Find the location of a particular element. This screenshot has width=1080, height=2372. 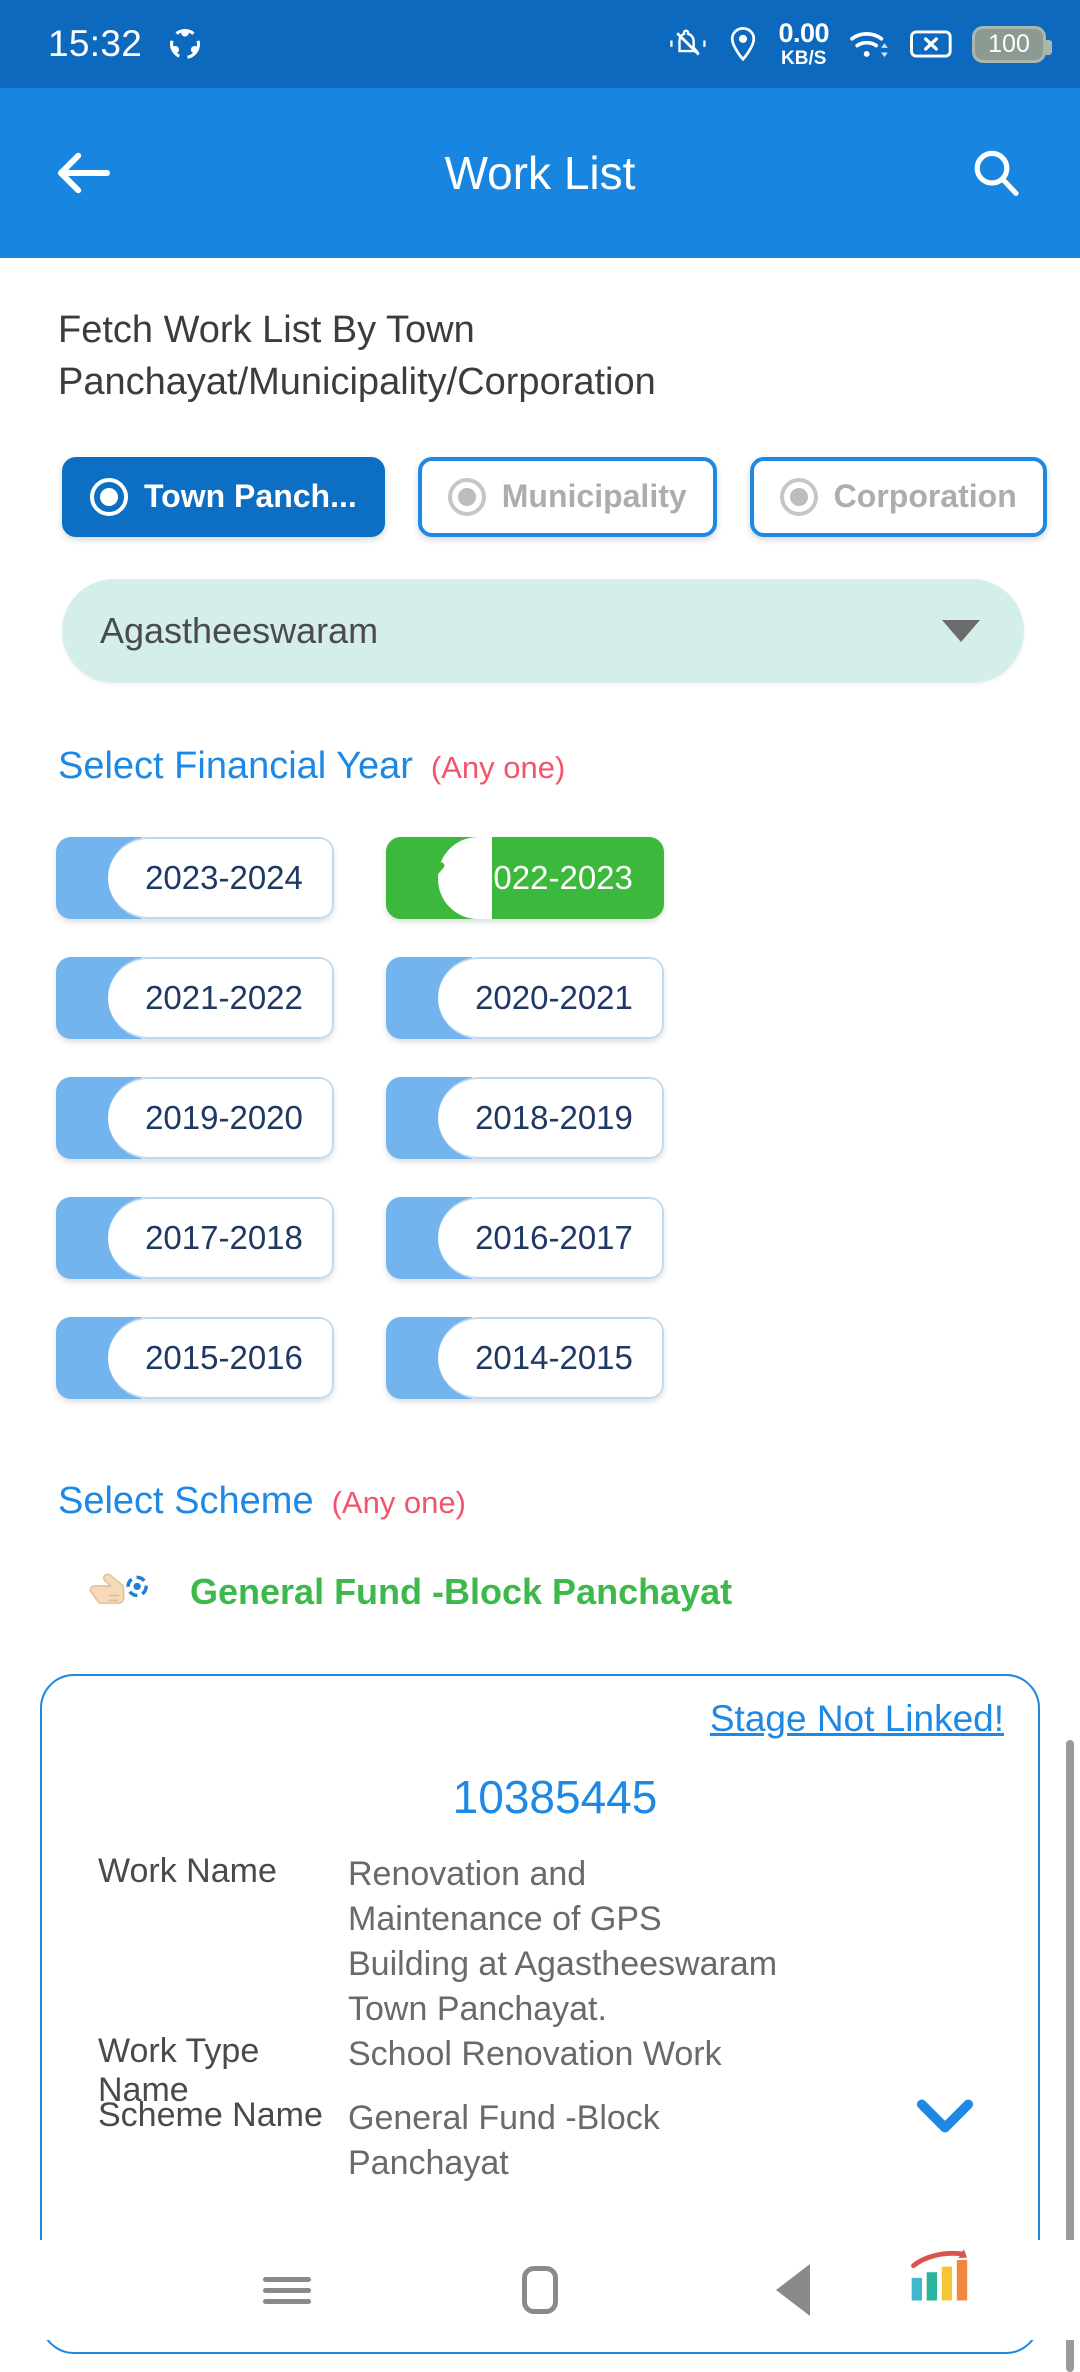

financial-year-chip: 2016-2017 is located at coordinates (525, 1237).